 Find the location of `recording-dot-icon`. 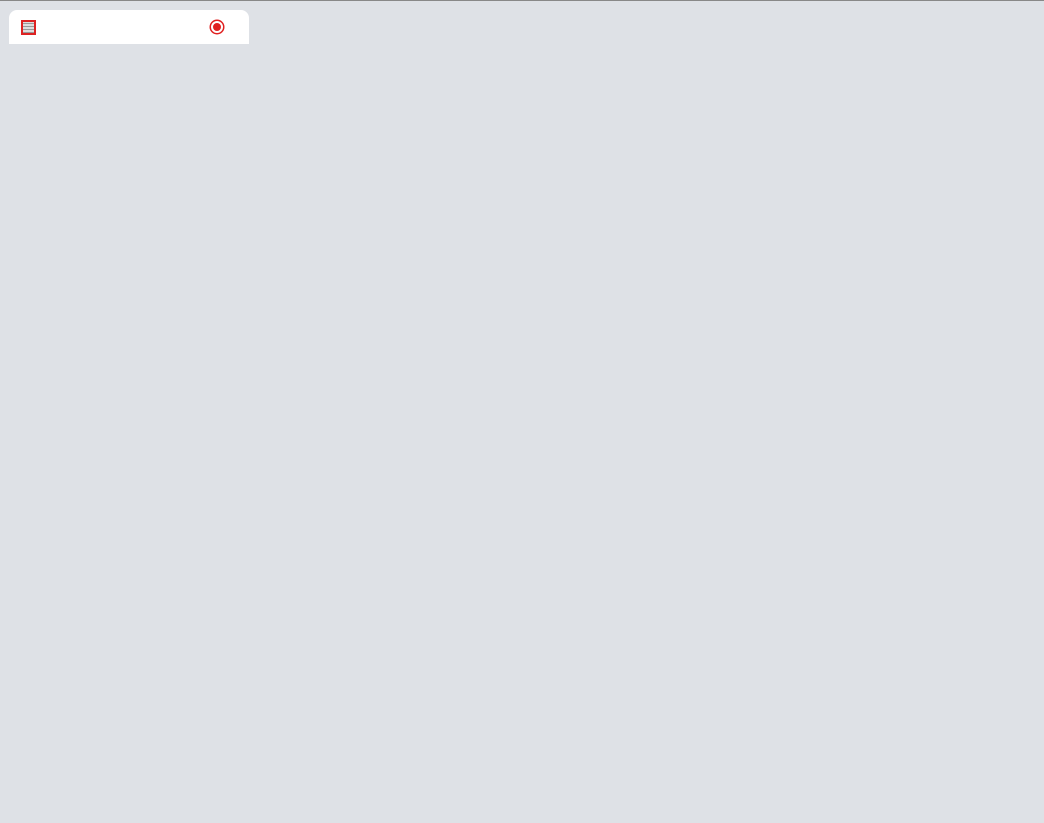

recording-dot-icon is located at coordinates (217, 27).